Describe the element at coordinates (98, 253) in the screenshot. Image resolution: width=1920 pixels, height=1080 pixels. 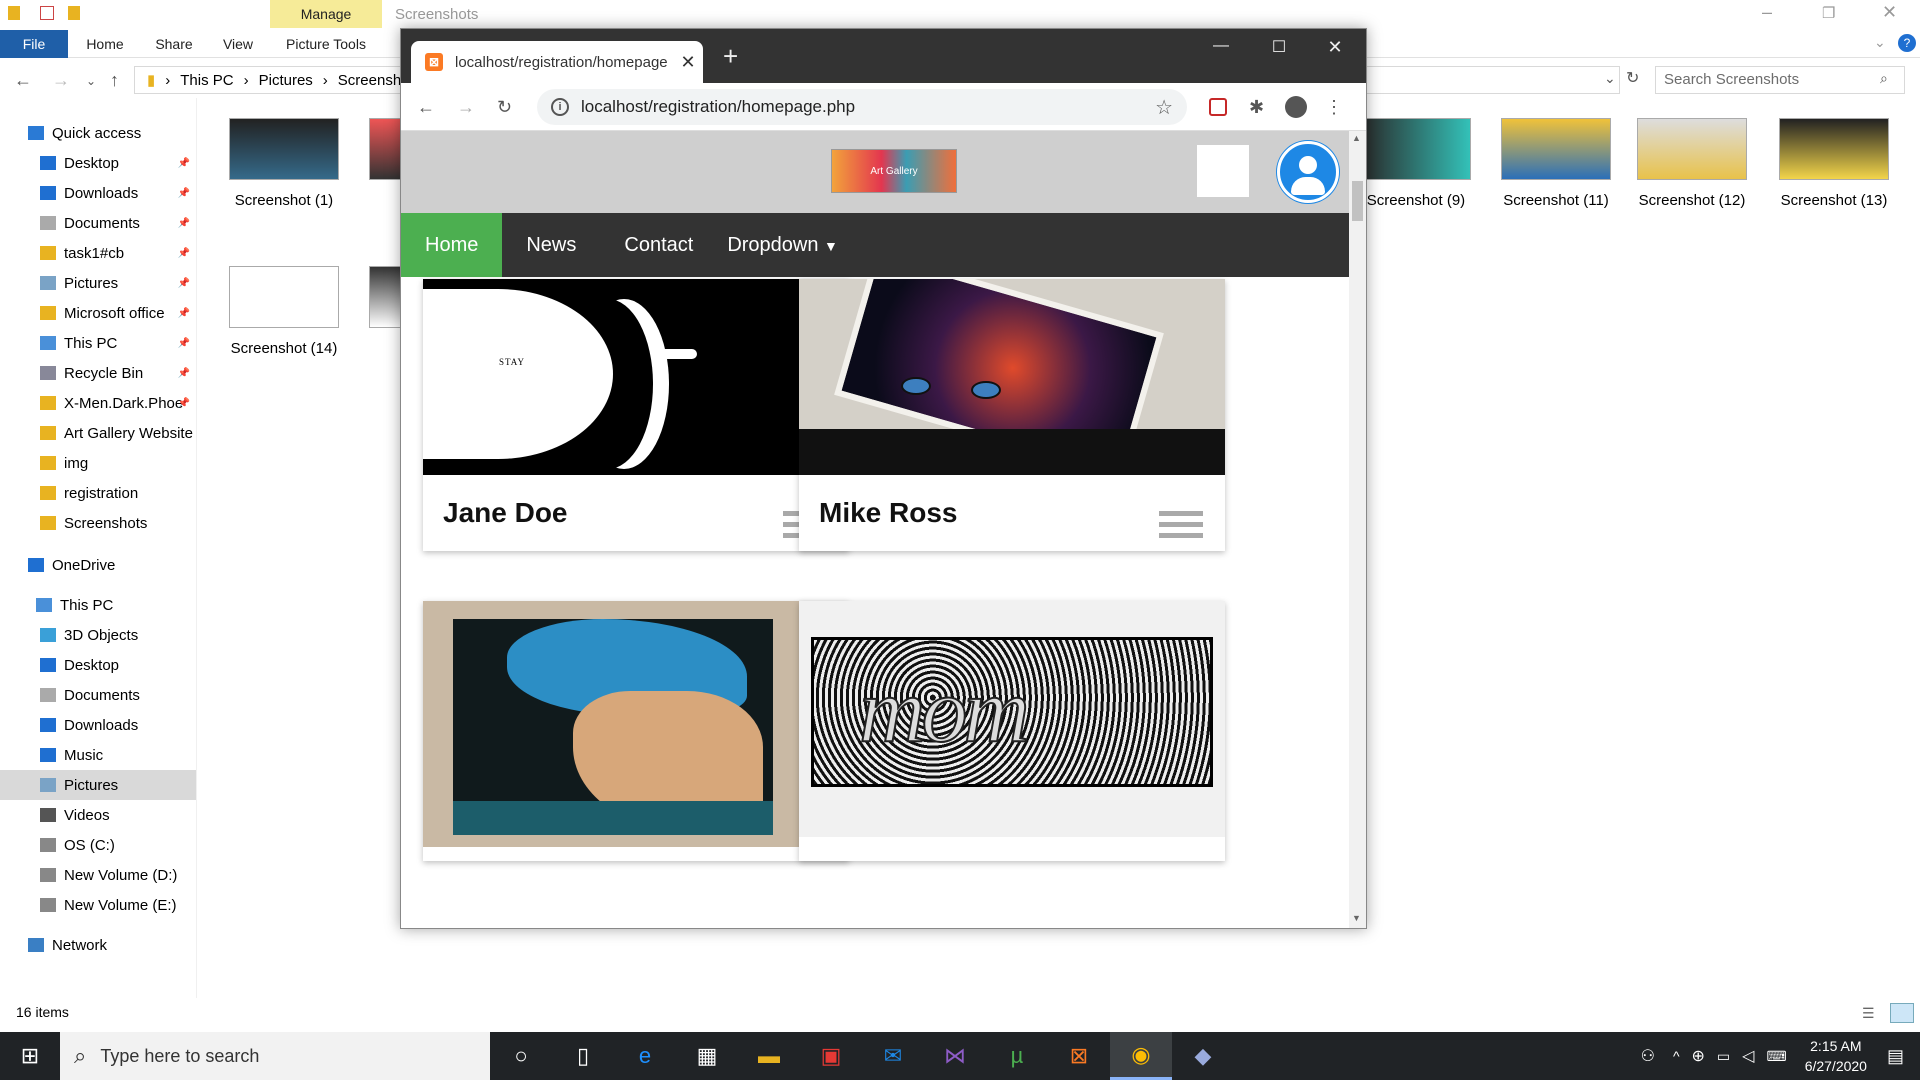
I see `sidebar-item: task1#cb 📌` at that location.